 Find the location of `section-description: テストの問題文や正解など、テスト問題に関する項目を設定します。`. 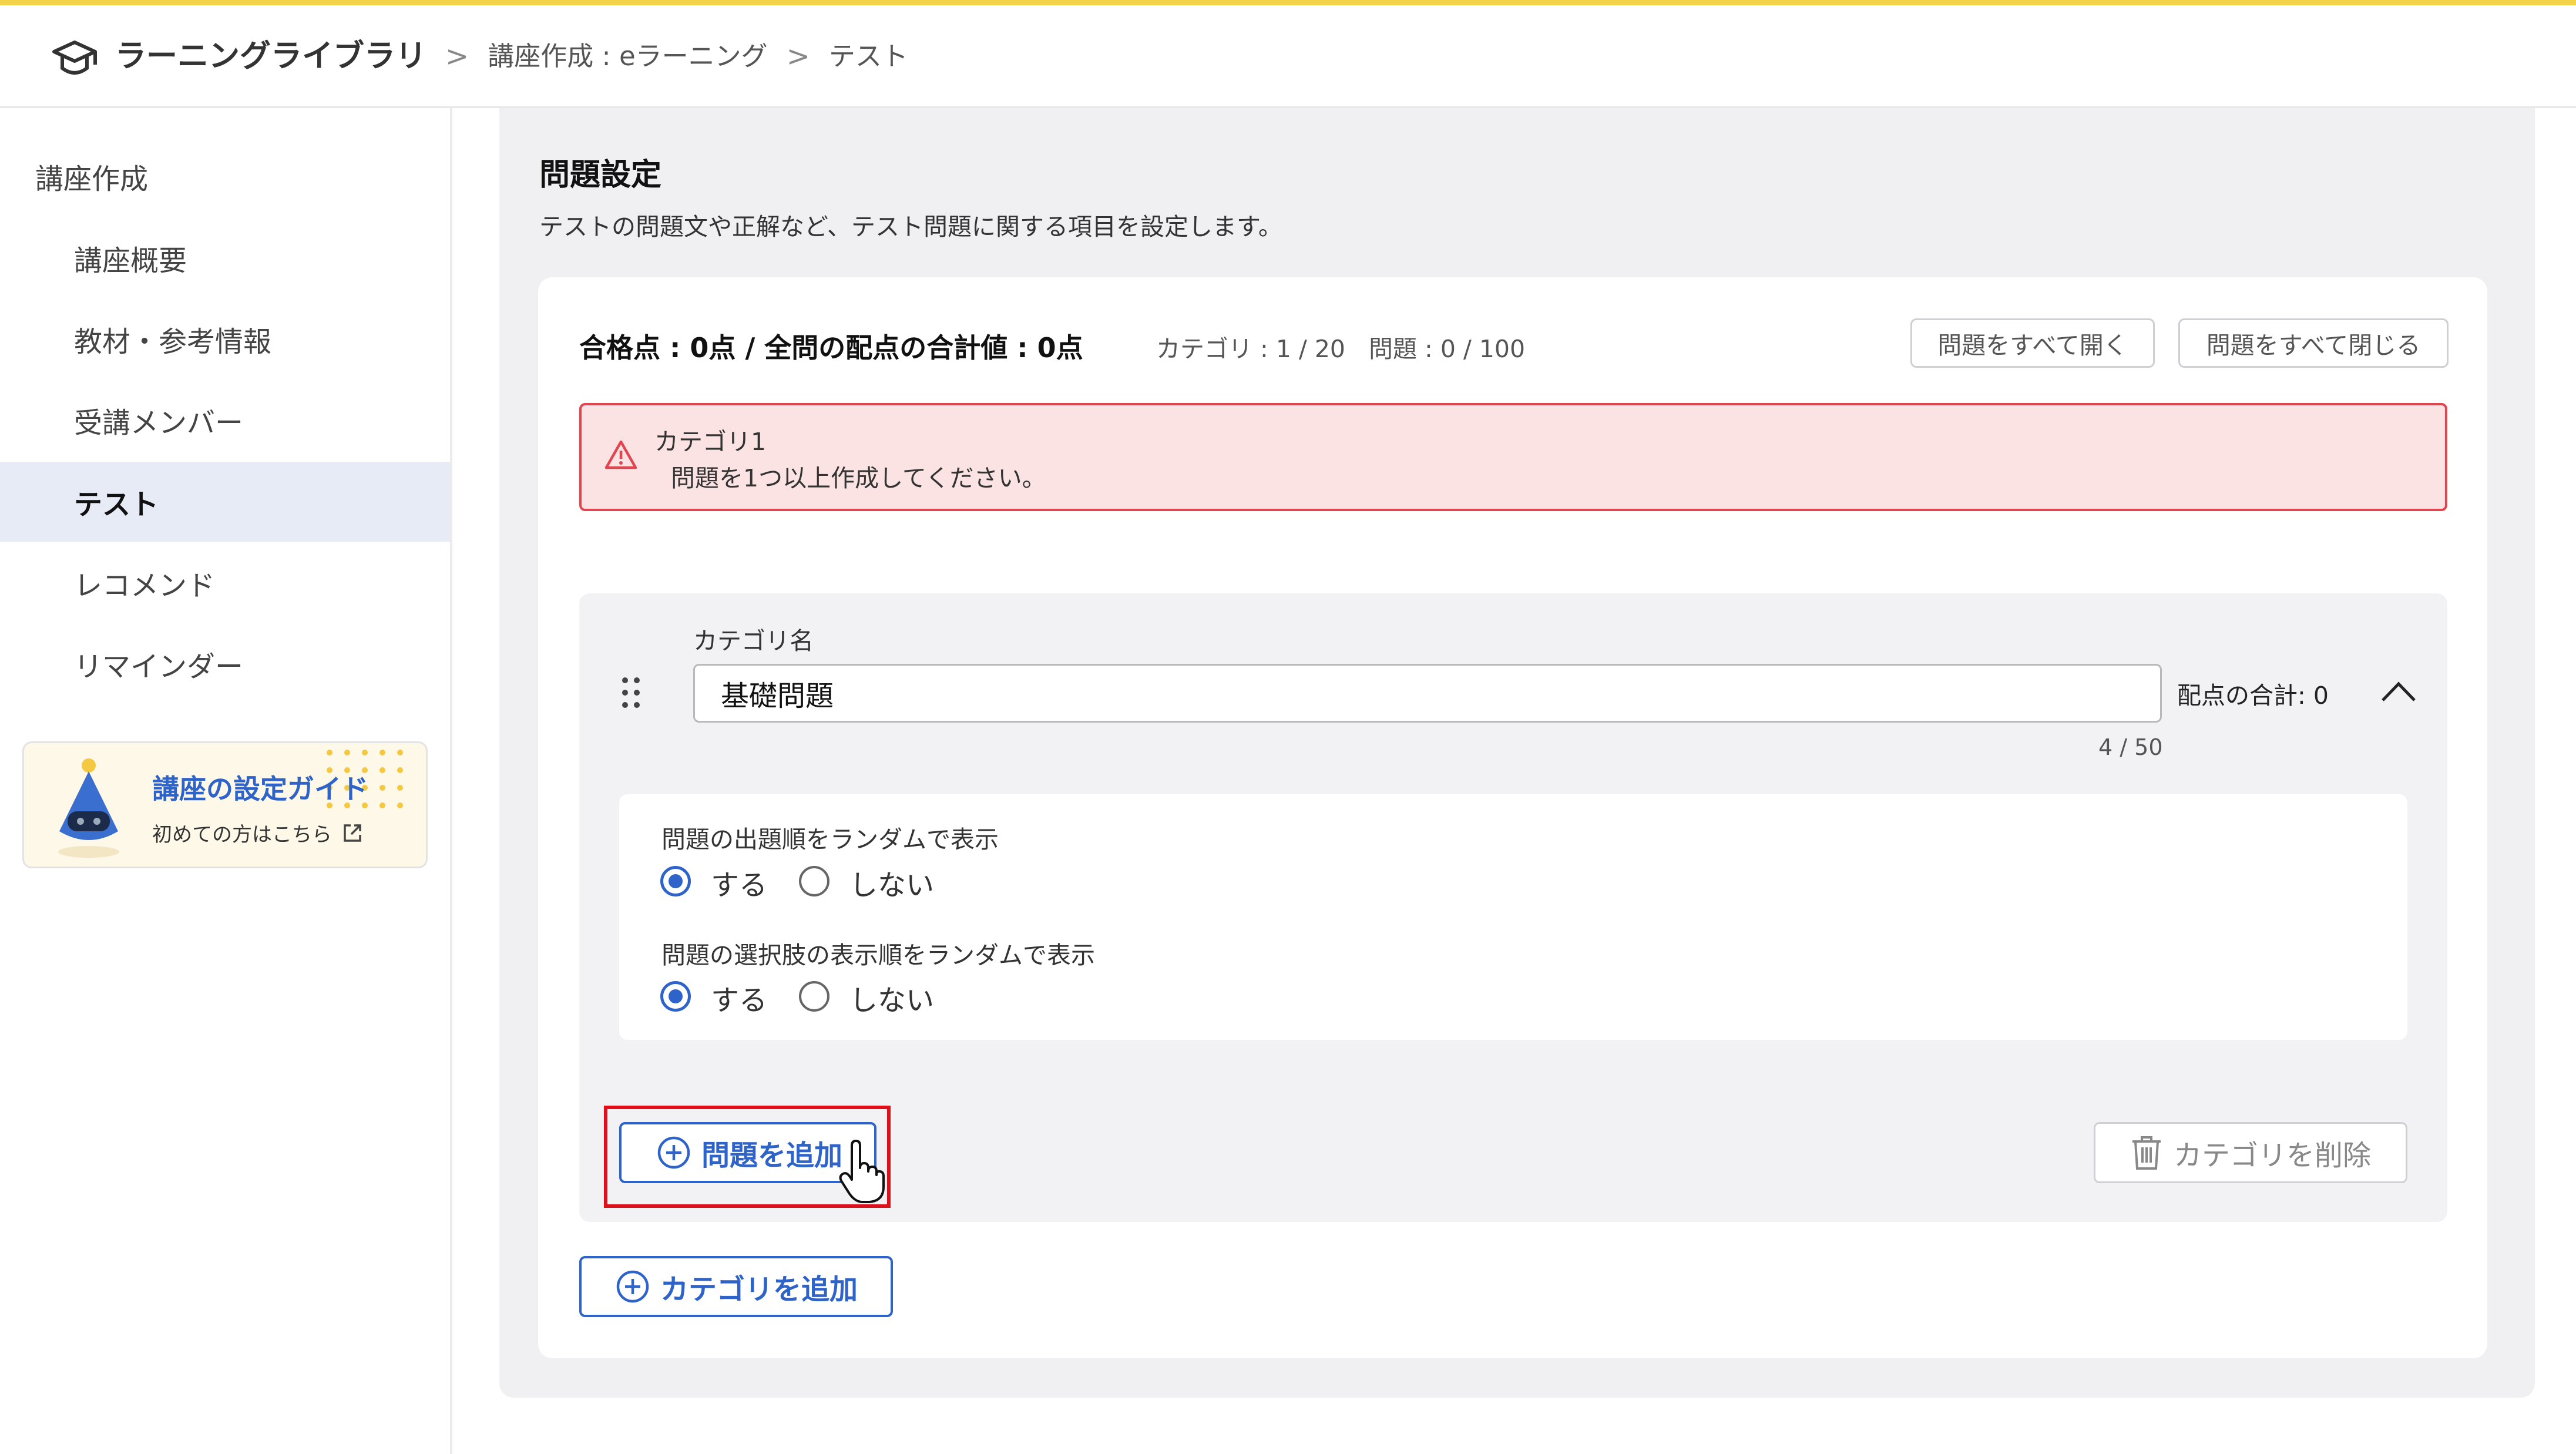

section-description: テストの問題文や正解など、テスト問題に関する項目を設定します。 is located at coordinates (911, 227).